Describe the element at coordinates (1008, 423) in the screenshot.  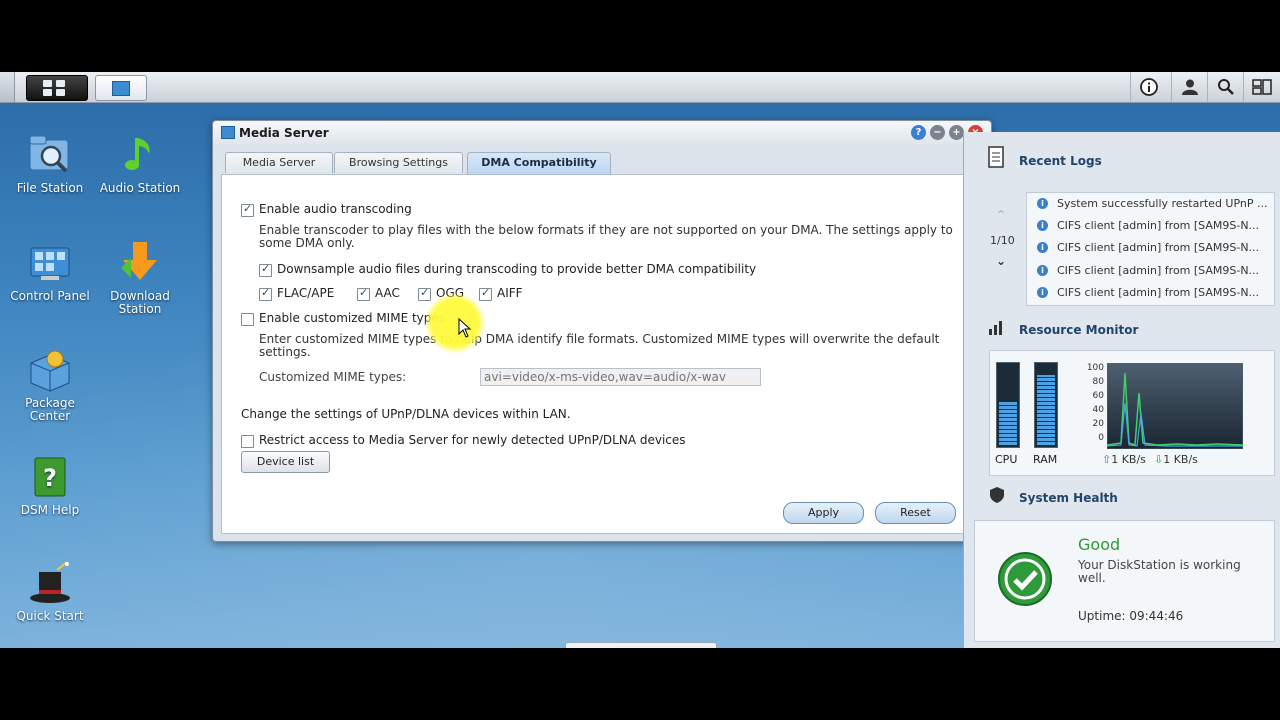
I see `cpu-bar-fill` at that location.